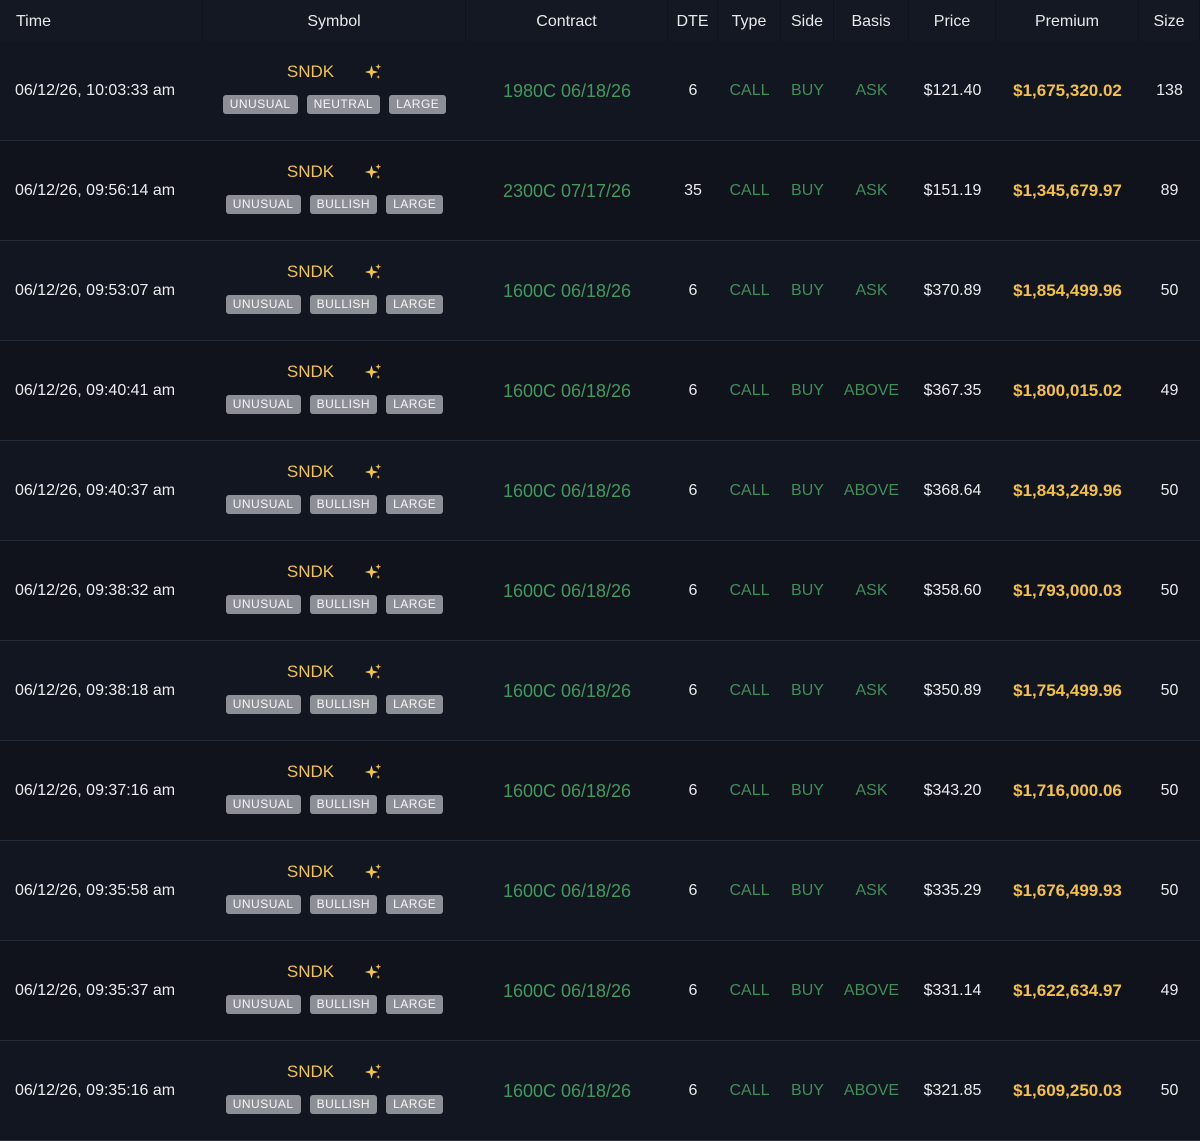 Image resolution: width=1200 pixels, height=1141 pixels. What do you see at coordinates (1067, 20) in the screenshot?
I see `column-header-premium: Premium` at bounding box center [1067, 20].